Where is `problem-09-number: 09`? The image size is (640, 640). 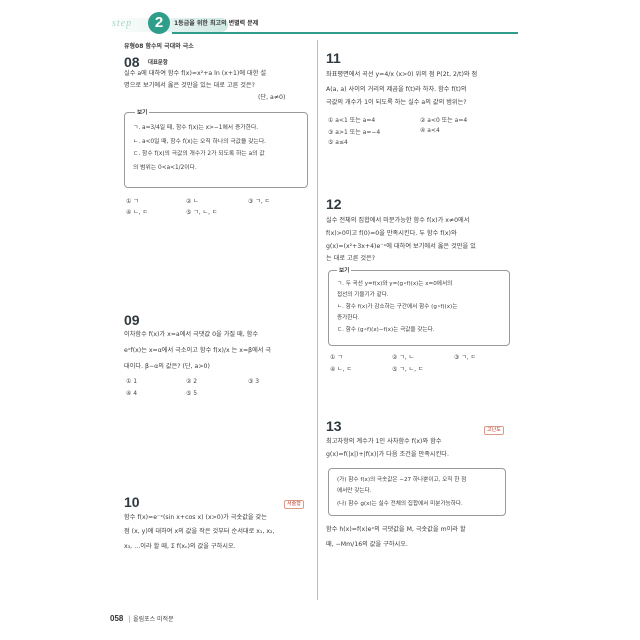
problem-09-number: 09 is located at coordinates (132, 320).